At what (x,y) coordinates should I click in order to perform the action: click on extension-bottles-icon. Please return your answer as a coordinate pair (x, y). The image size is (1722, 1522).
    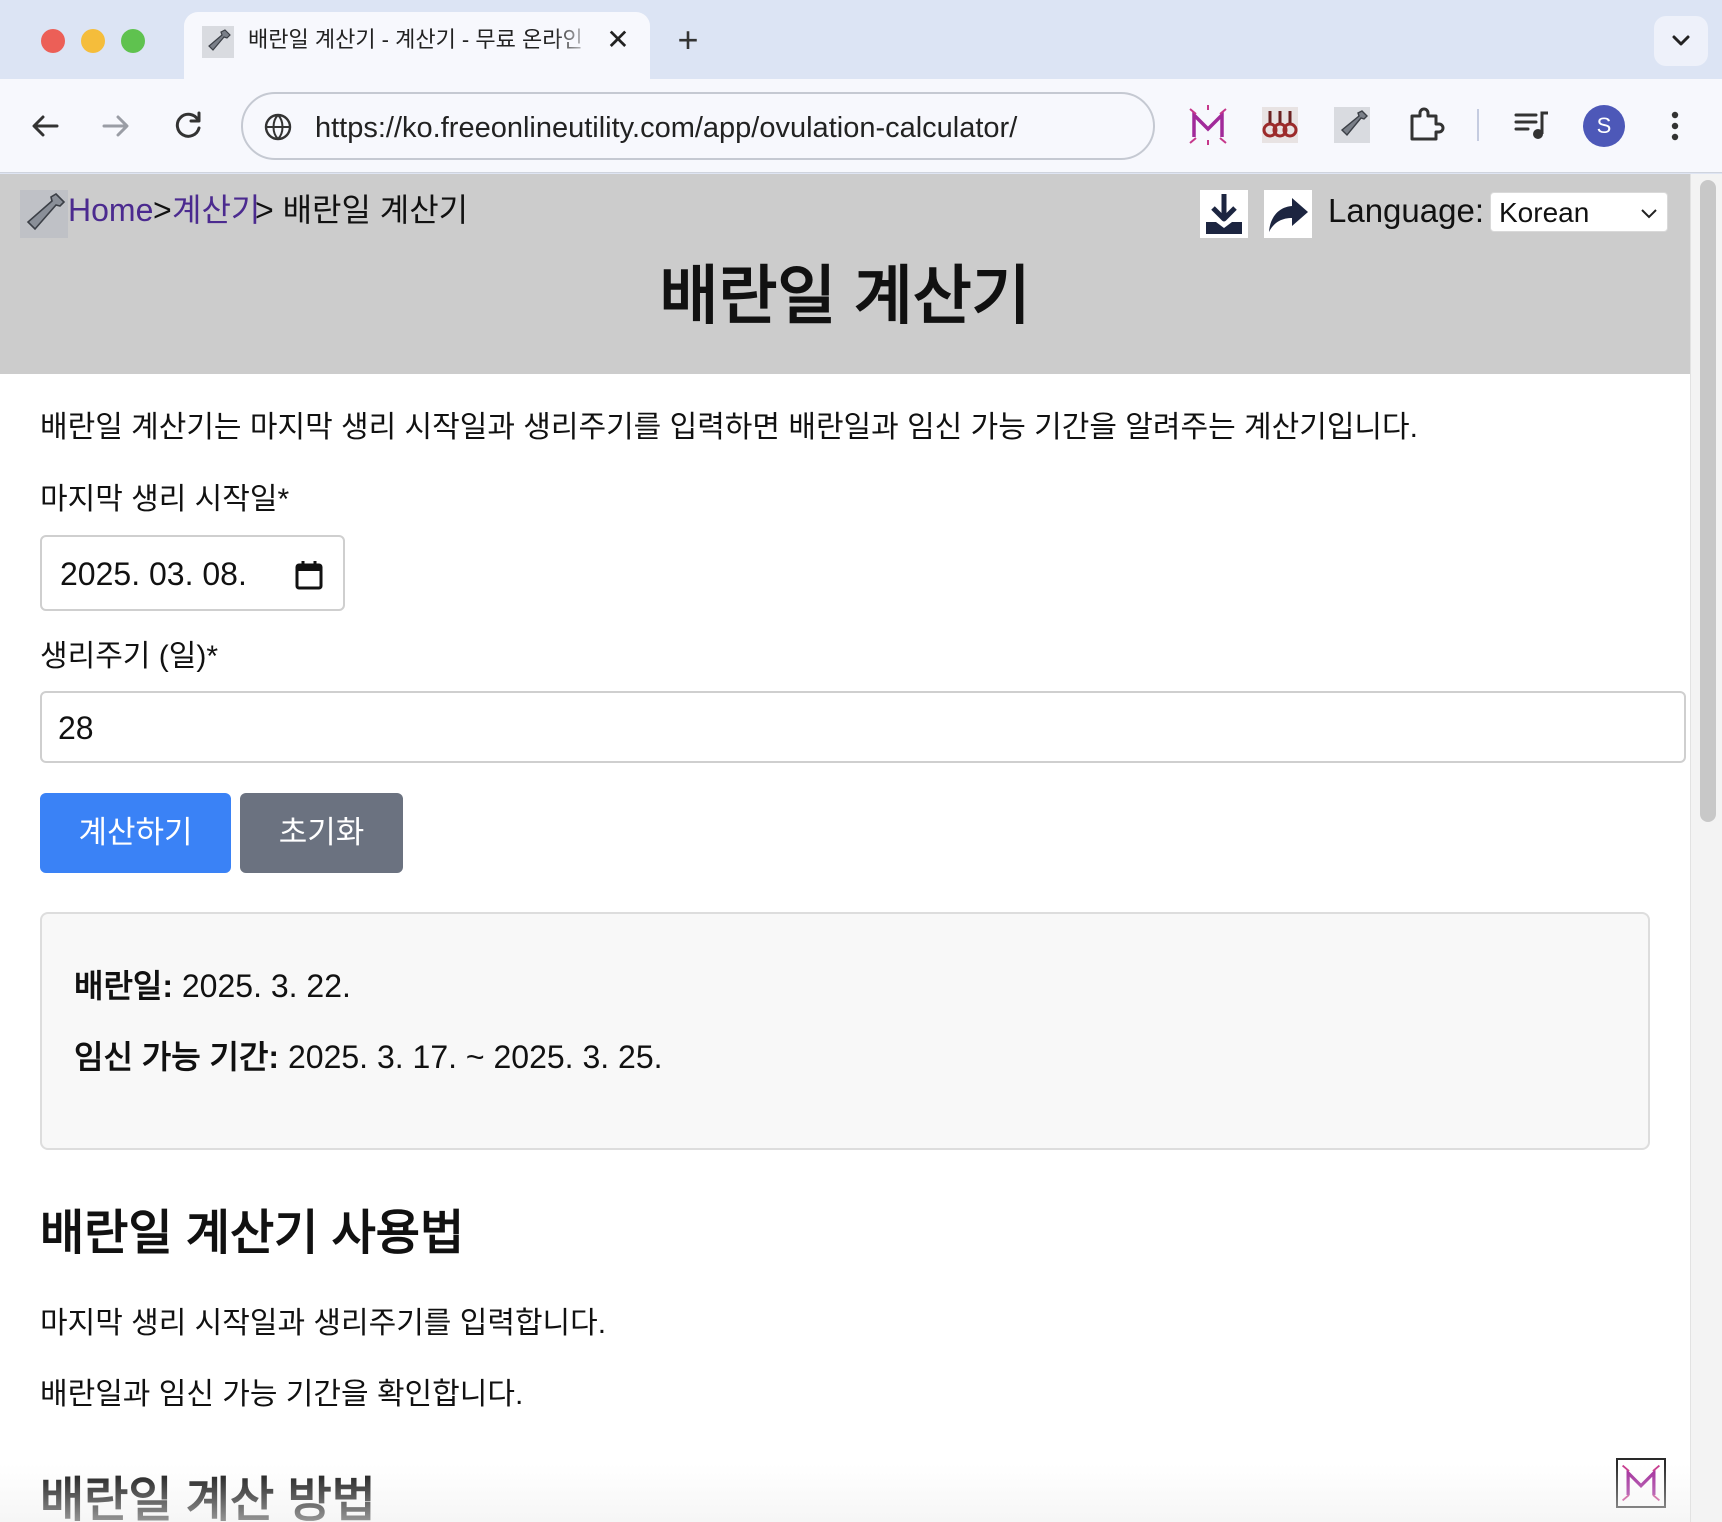
    Looking at the image, I should click on (1280, 125).